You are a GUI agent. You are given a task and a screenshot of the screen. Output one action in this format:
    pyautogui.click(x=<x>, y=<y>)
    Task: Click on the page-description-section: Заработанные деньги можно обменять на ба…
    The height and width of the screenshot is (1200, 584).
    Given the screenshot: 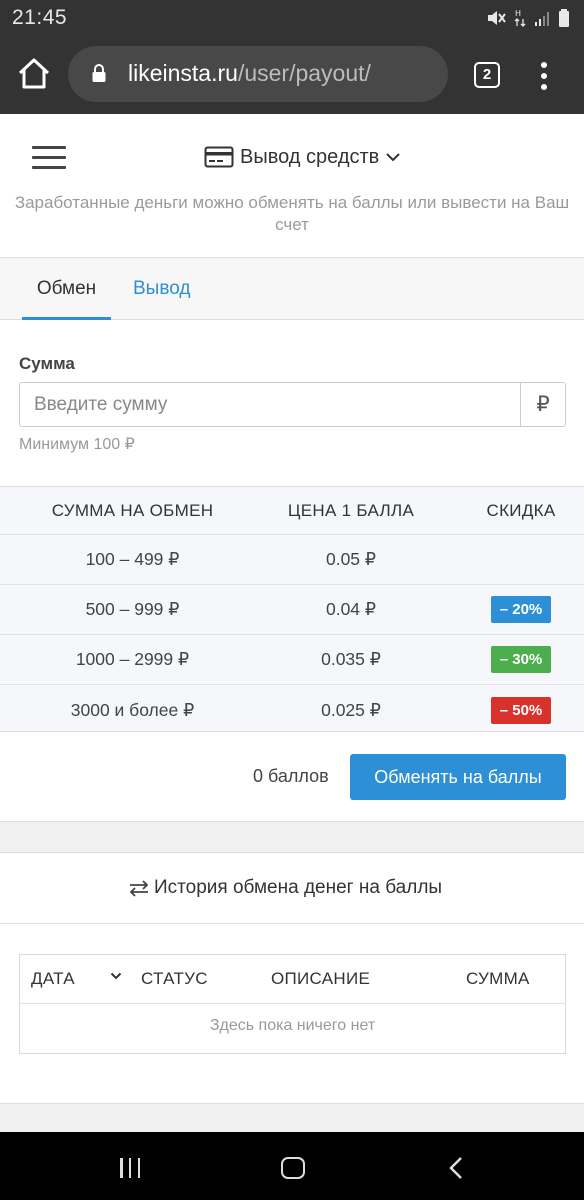 What is the action you would take?
    pyautogui.click(x=292, y=223)
    